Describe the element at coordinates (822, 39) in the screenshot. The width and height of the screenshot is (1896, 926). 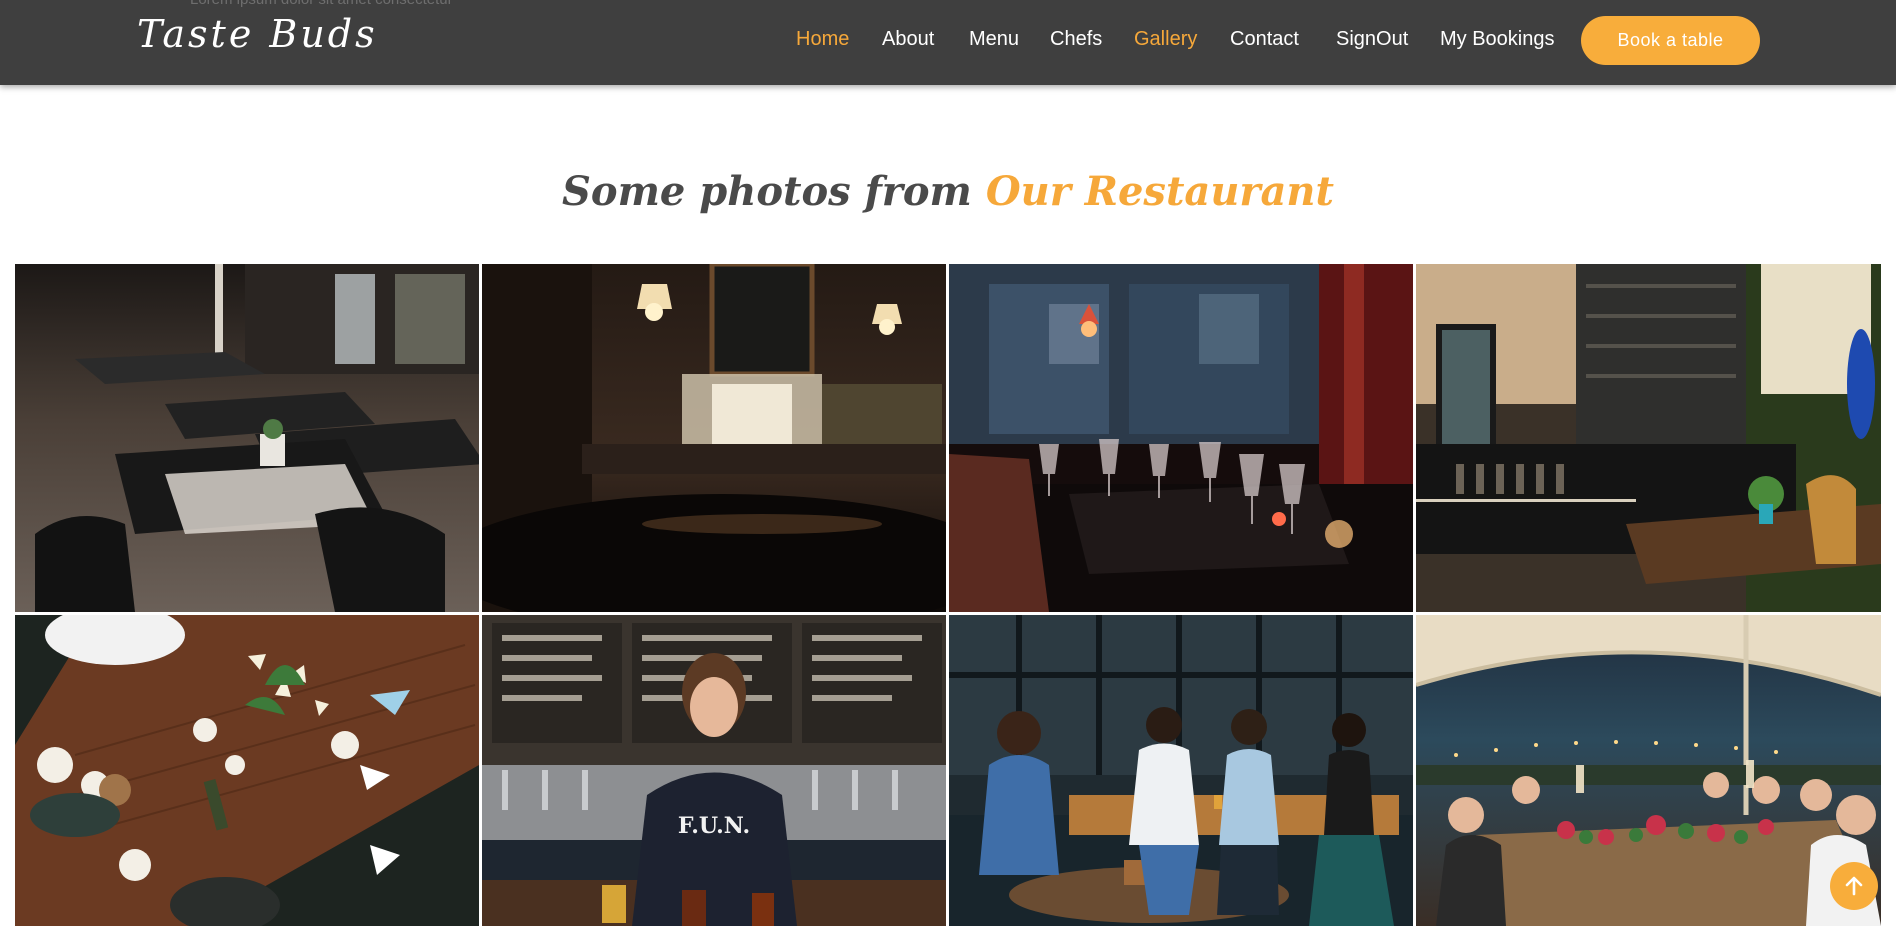
I see `nav-home: Home` at that location.